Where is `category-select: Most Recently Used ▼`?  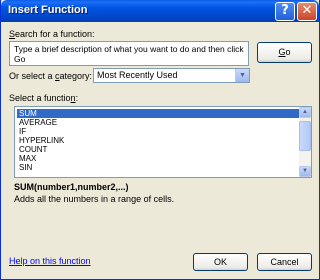
category-select: Most Recently Used ▼ is located at coordinates (171, 75).